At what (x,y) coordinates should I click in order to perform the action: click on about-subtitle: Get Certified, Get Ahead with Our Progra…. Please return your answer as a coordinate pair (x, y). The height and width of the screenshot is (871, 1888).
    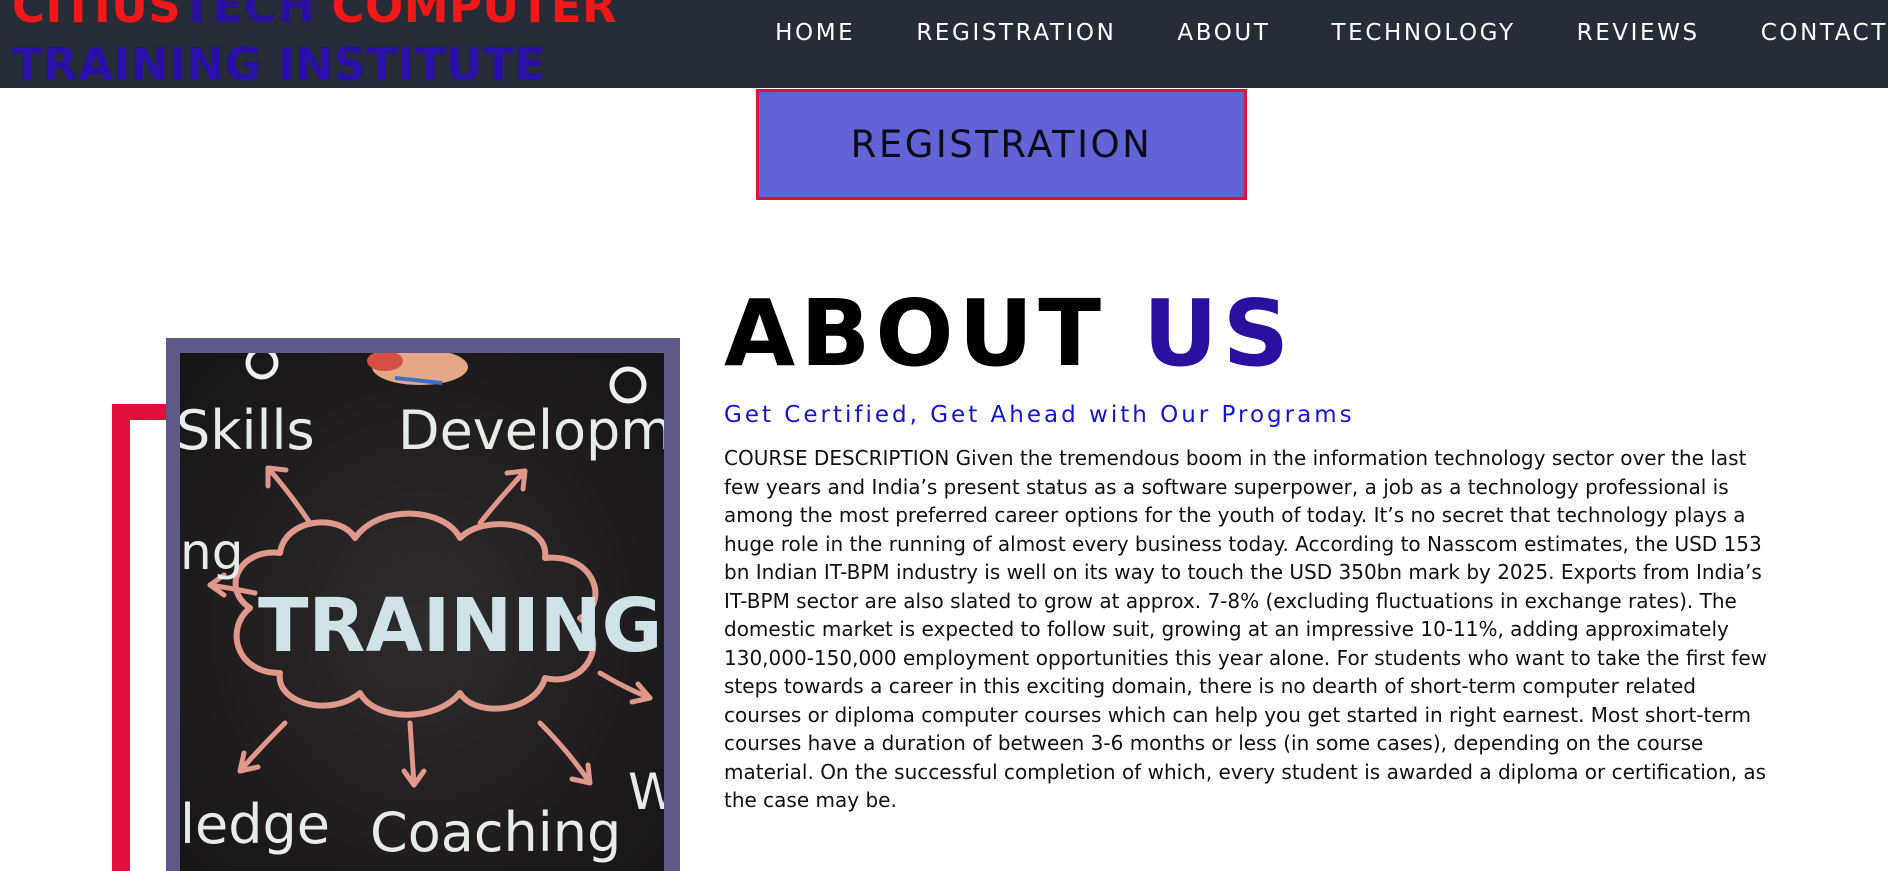
    Looking at the image, I should click on (1039, 415).